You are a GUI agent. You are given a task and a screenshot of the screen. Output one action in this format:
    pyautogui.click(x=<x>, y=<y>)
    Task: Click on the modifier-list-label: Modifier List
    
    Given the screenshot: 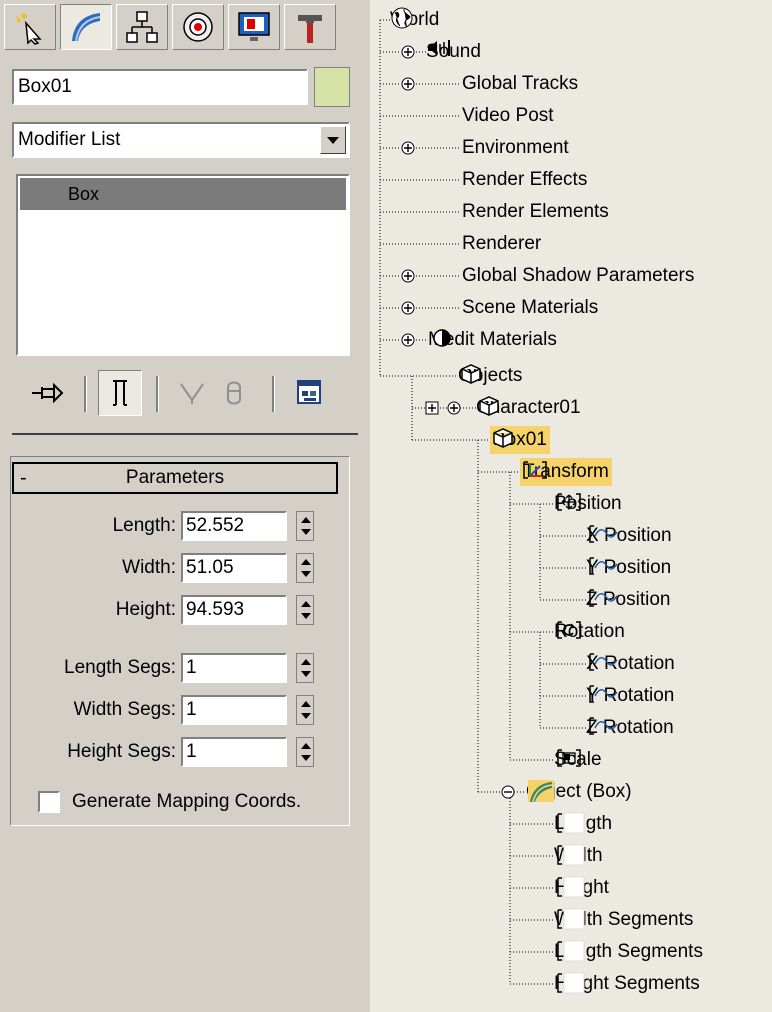 What is the action you would take?
    pyautogui.click(x=69, y=139)
    